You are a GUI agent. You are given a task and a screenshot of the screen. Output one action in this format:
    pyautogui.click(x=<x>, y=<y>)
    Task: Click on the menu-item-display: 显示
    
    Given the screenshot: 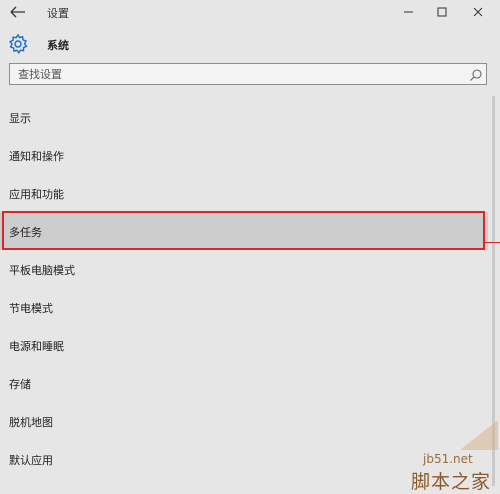 What is the action you would take?
    pyautogui.click(x=244, y=117)
    